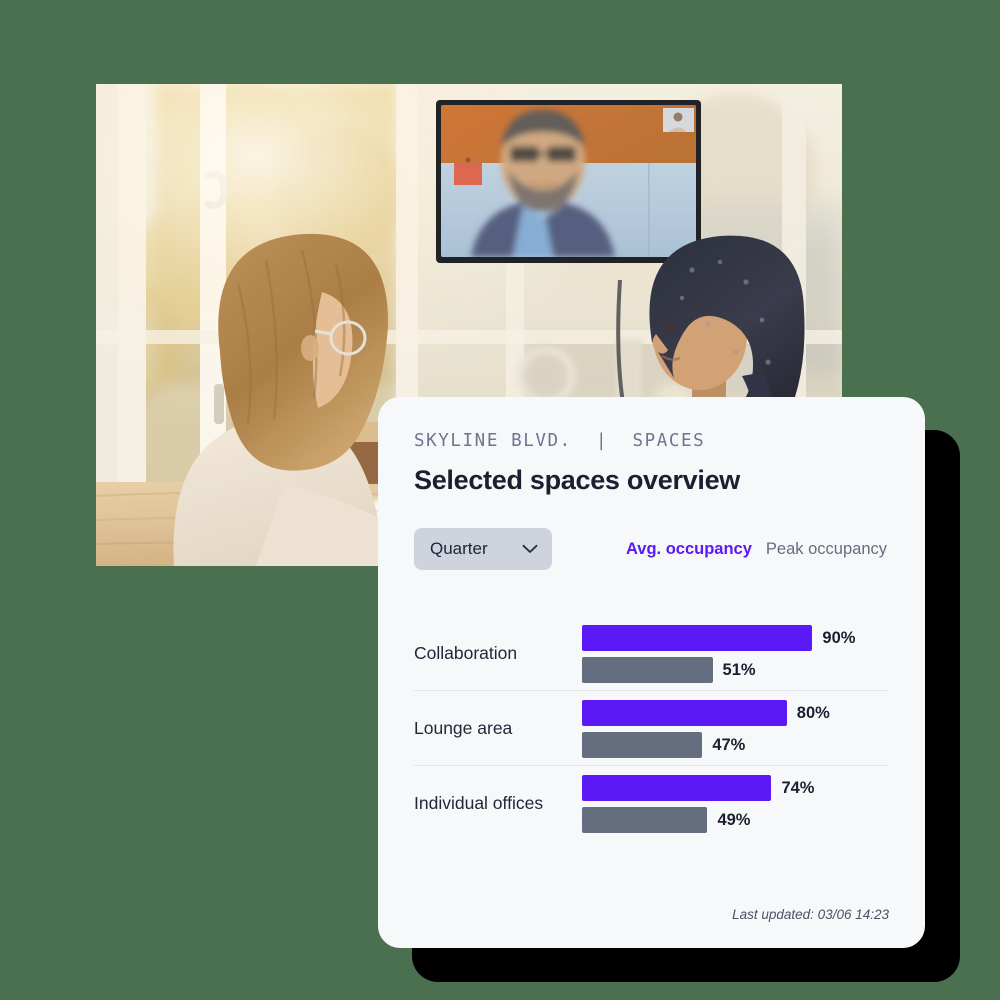  Describe the element at coordinates (466, 652) in the screenshot. I see `chart-row-label: Collaboration` at that location.